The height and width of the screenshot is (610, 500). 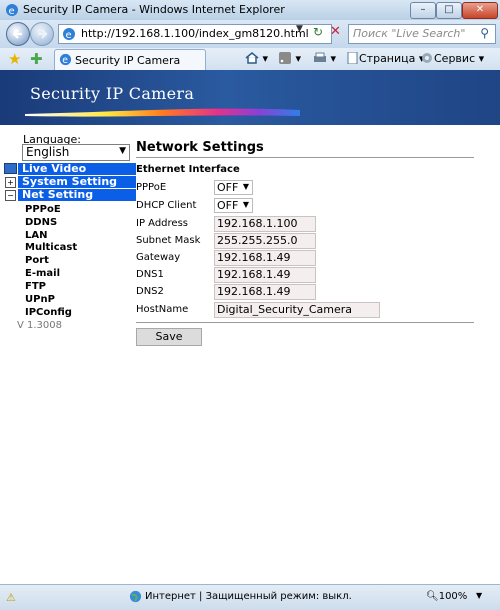 What do you see at coordinates (265, 258) in the screenshot?
I see `gateway-field: 192.168.1.49` at bounding box center [265, 258].